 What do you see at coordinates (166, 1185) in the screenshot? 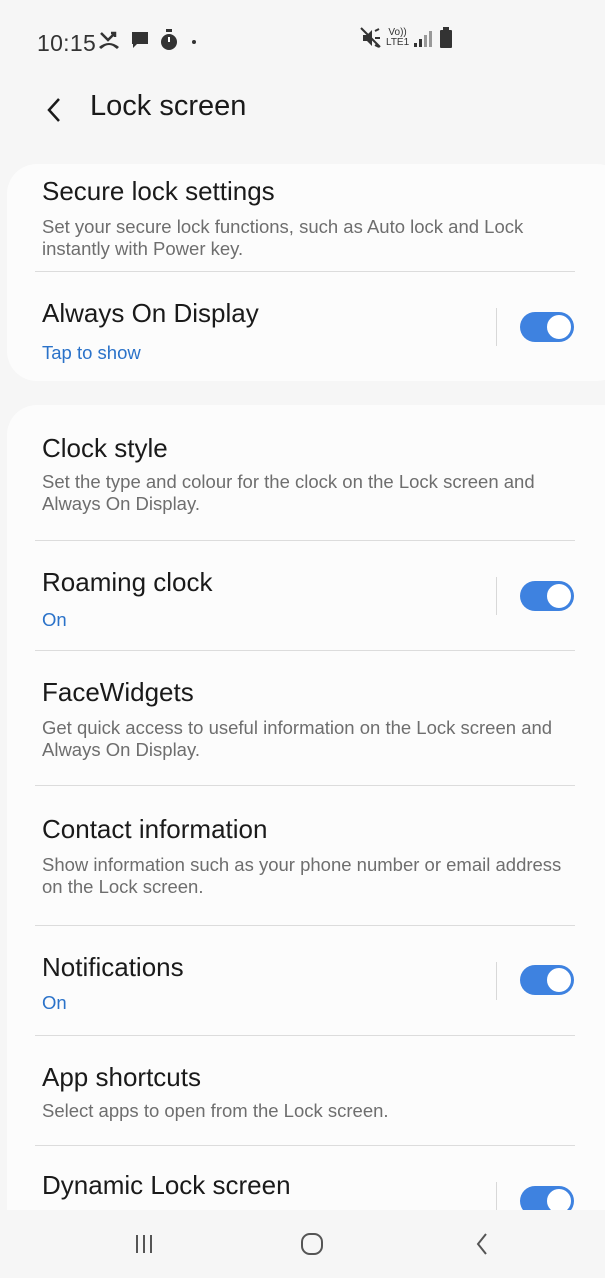
I see `item-title: Dynamic Lock screen` at bounding box center [166, 1185].